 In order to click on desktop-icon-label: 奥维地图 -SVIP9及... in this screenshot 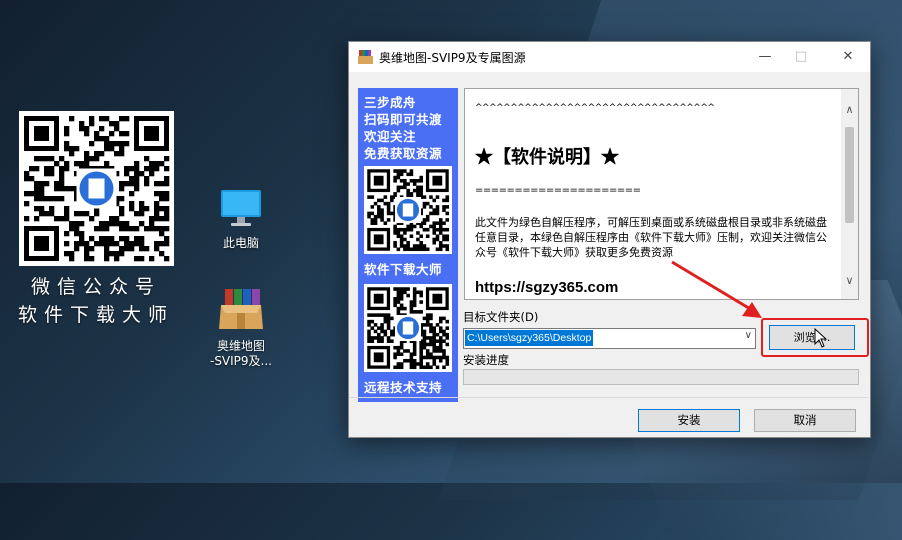, I will do `click(240, 353)`.